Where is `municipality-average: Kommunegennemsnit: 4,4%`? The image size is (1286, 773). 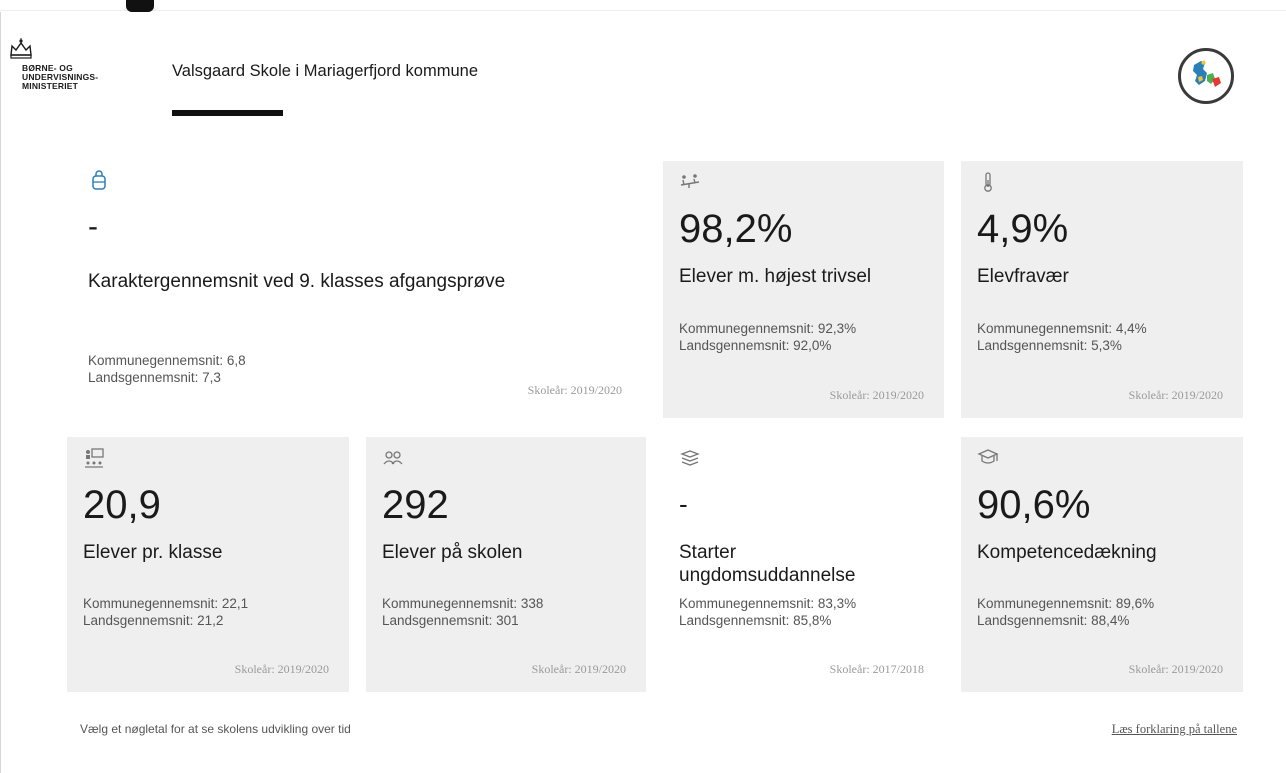
municipality-average: Kommunegennemsnit: 4,4% is located at coordinates (1062, 328).